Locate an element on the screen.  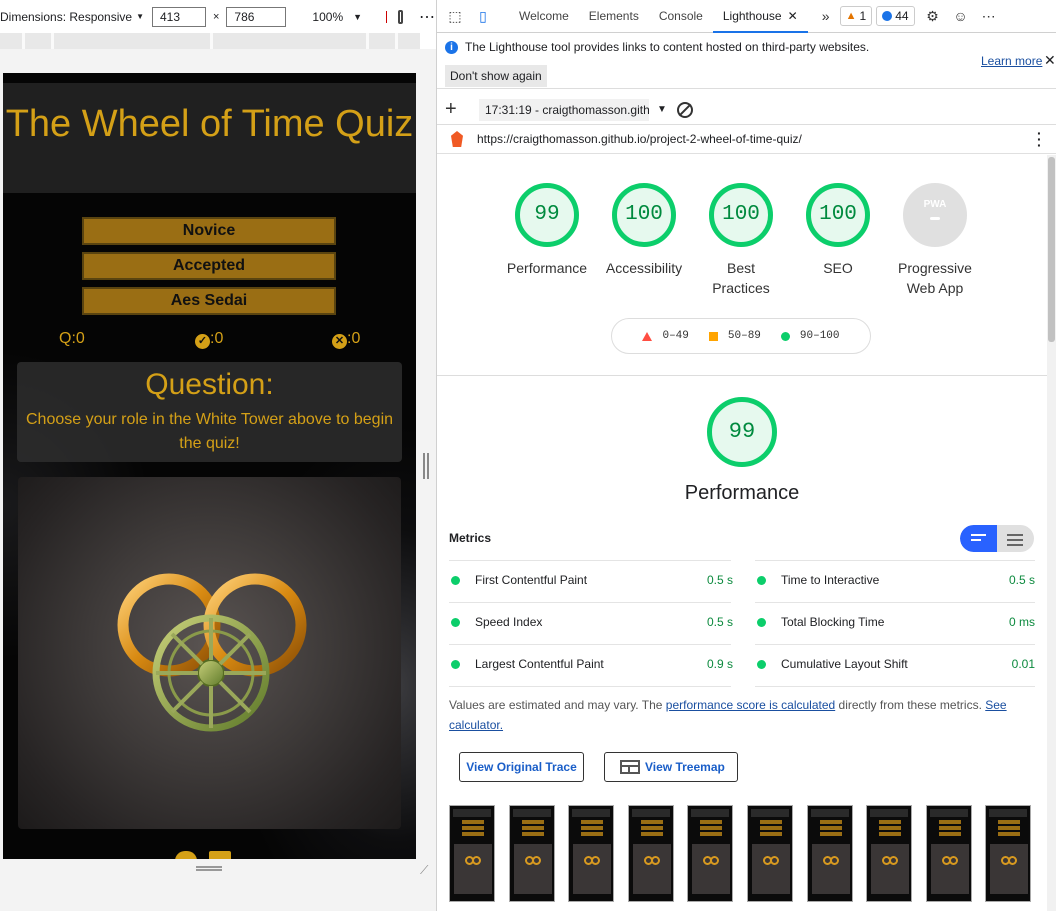
score-calculation-link: performance score is calculated is located at coordinates (750, 705).